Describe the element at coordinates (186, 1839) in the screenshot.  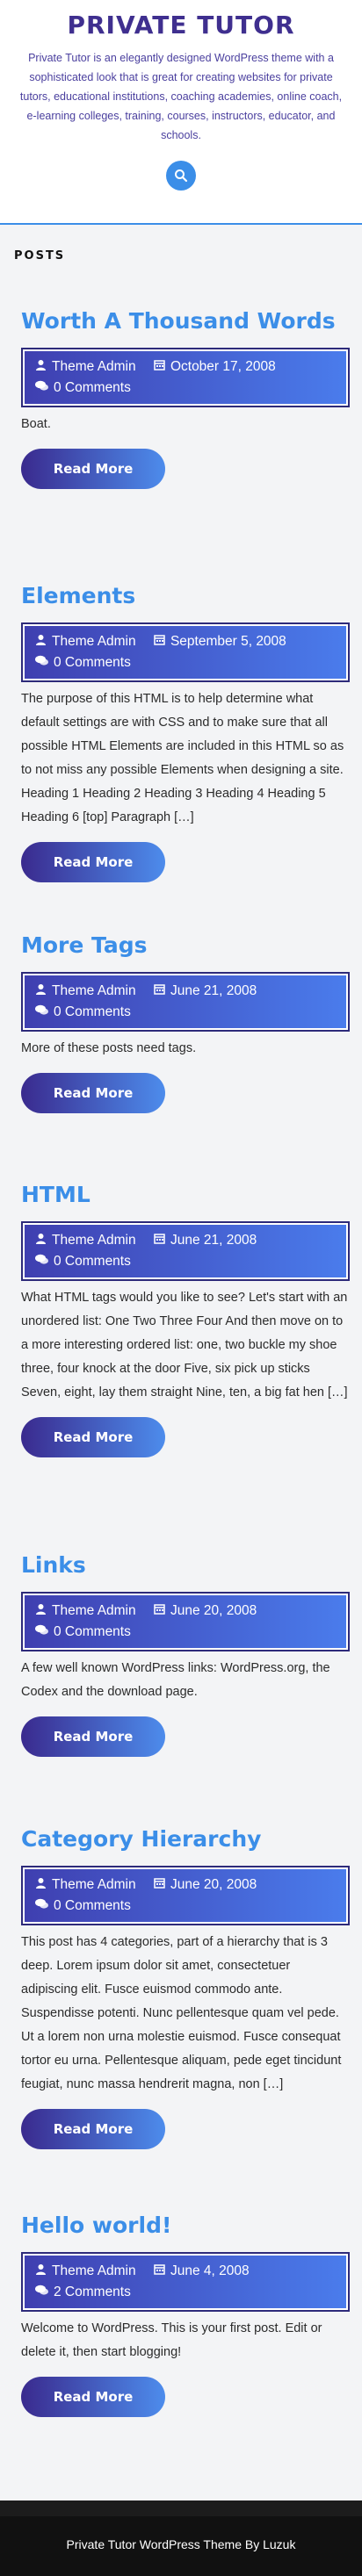
I see `post-title: Category Hierarchy` at that location.